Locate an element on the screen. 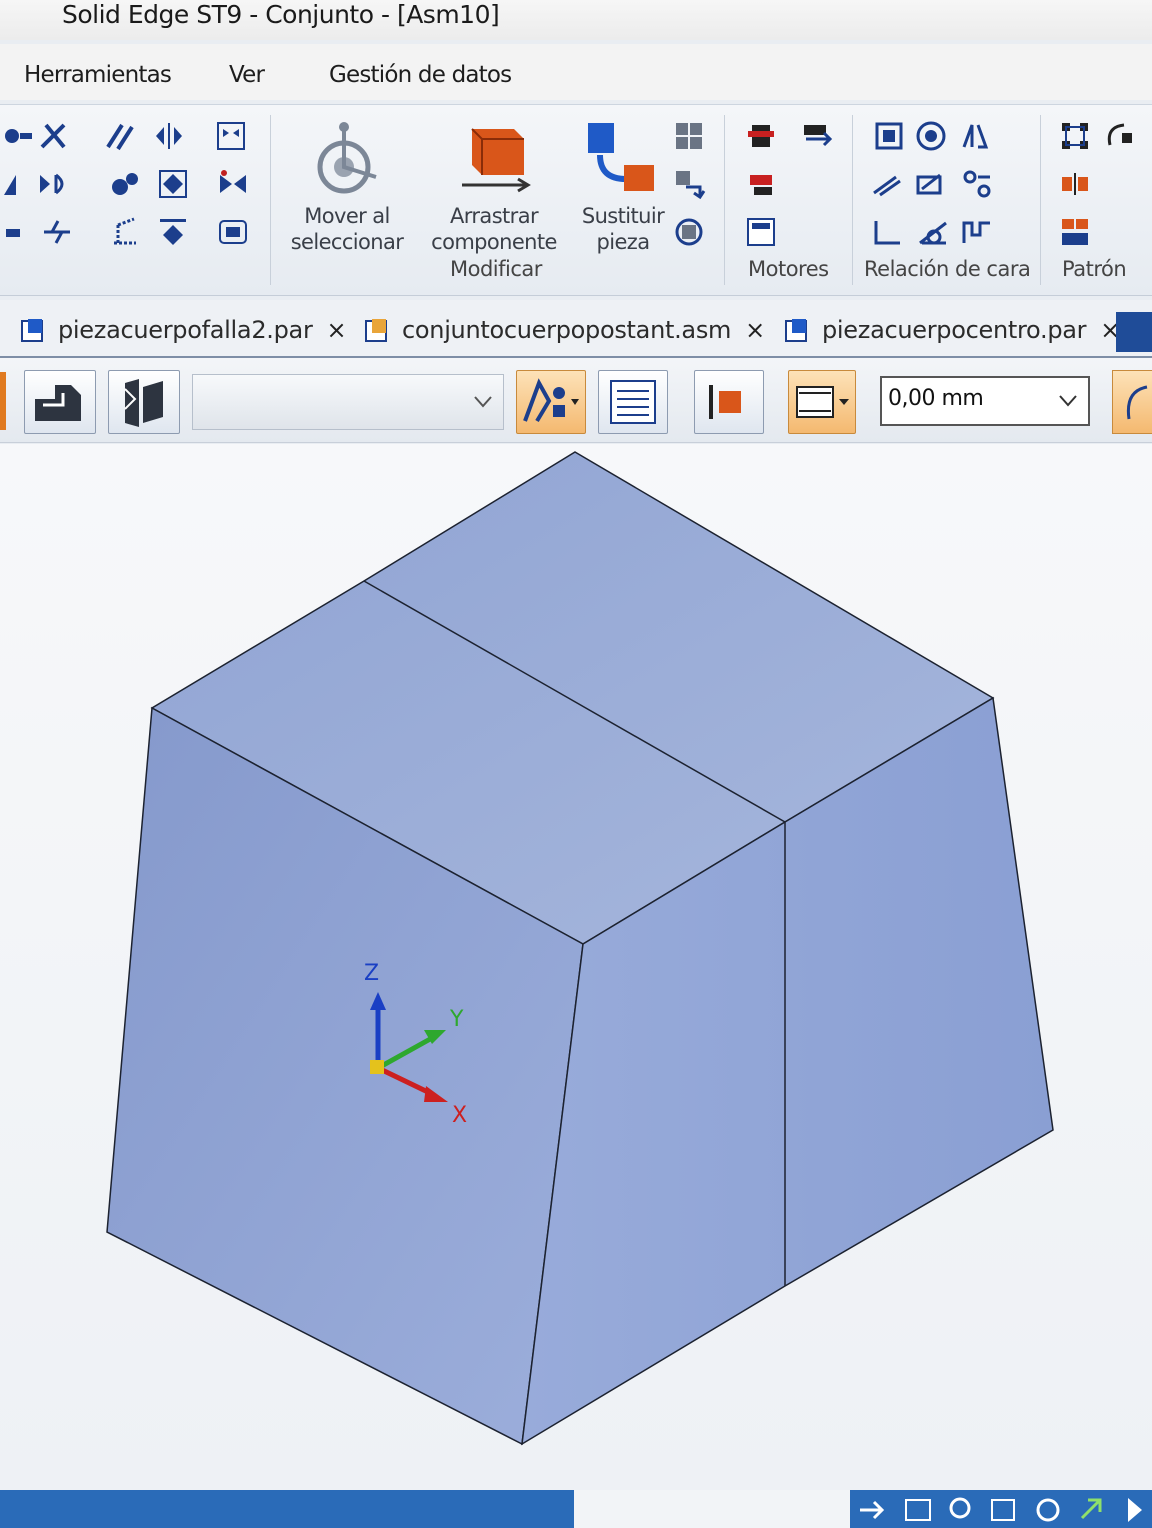 This screenshot has width=1152, height=1528. flash-fit-icon is located at coordinates (173, 232).